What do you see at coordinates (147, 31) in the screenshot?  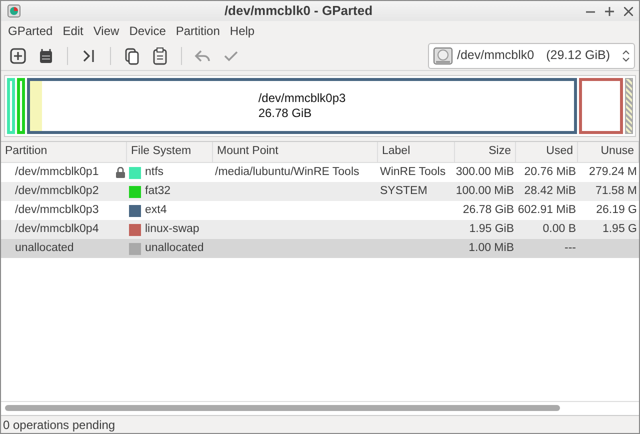 I see `menu-item: Device` at bounding box center [147, 31].